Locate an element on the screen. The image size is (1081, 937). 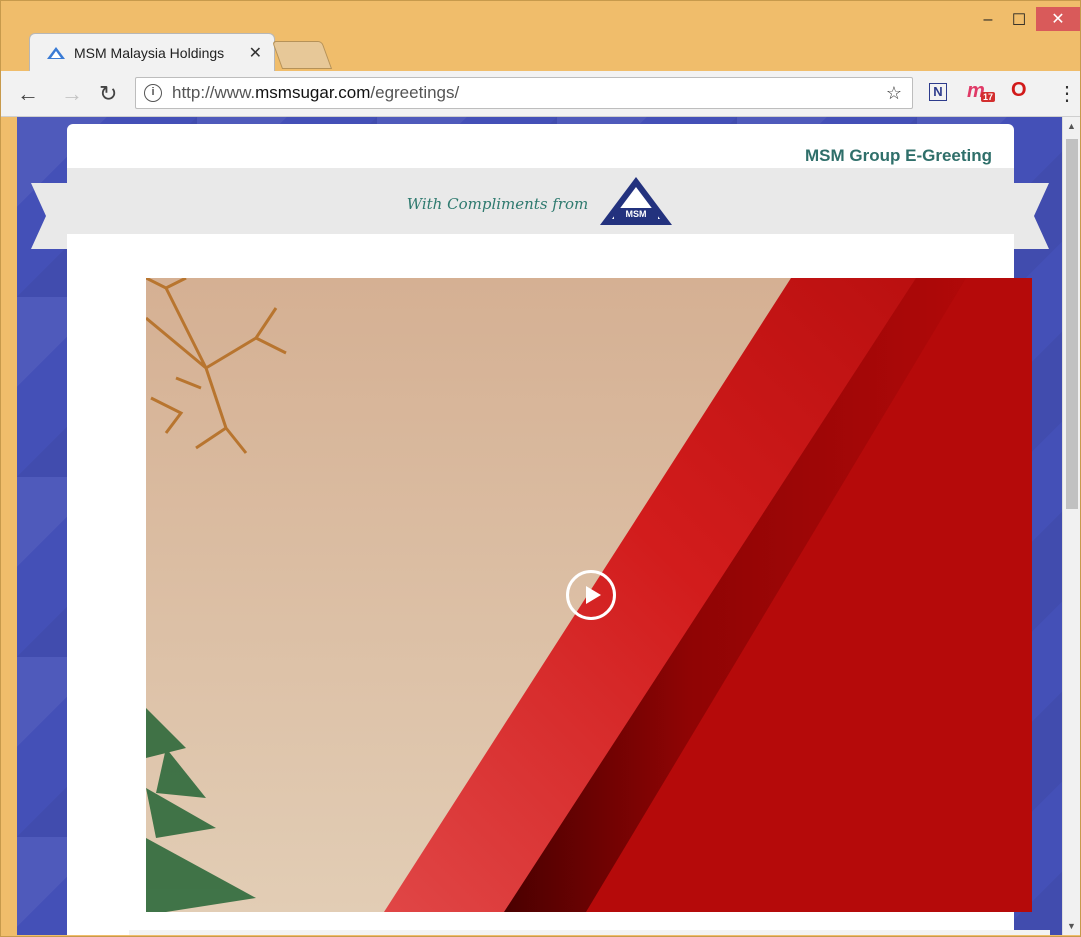
title-bar: MSM Malaysia Holdings ✕ – ☐ ✕ is located at coordinates (540, 36).